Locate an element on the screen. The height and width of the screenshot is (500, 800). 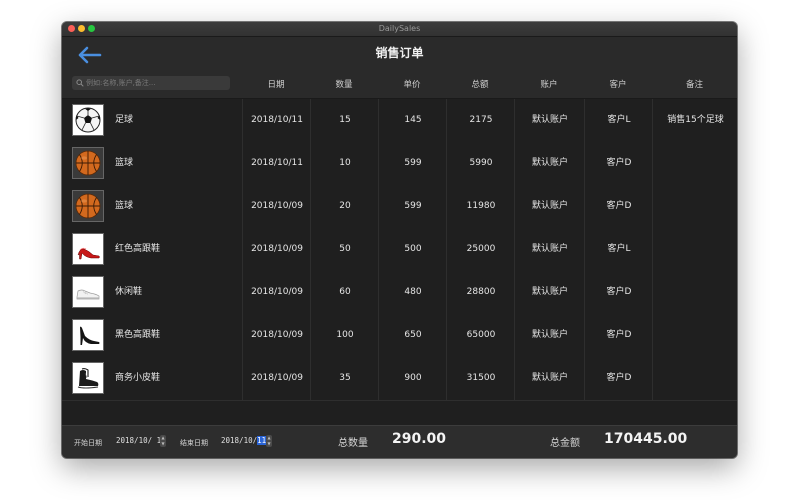
product-name: 黑色高跟鞋 is located at coordinates (138, 335).